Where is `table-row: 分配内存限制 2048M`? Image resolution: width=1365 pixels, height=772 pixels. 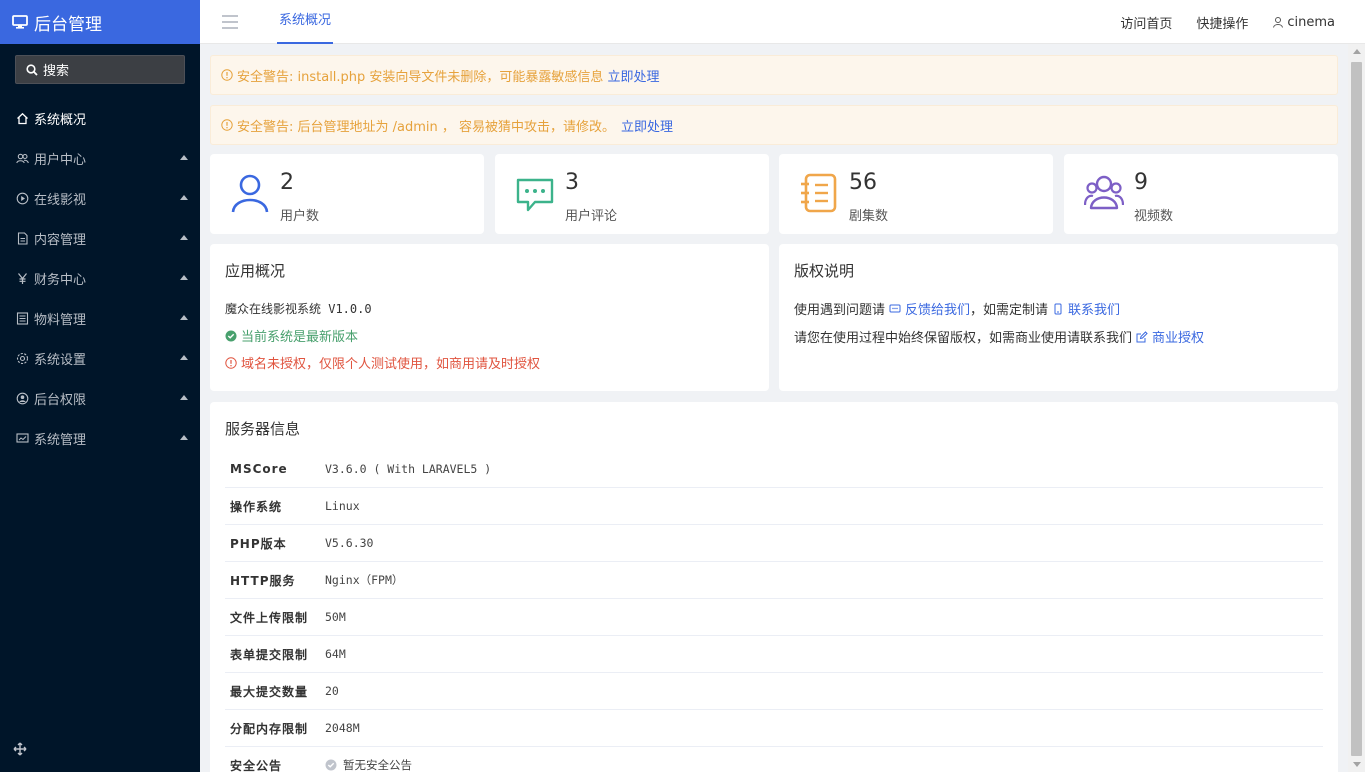
table-row: 分配内存限制 2048M is located at coordinates (774, 728).